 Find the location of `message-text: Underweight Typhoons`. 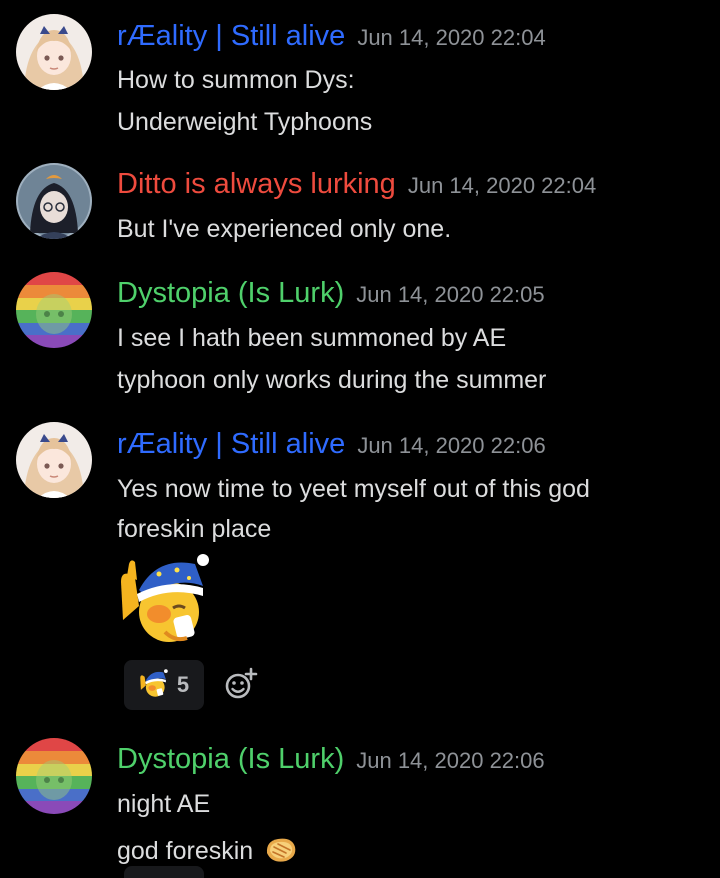

message-text: Underweight Typhoons is located at coordinates (245, 122).